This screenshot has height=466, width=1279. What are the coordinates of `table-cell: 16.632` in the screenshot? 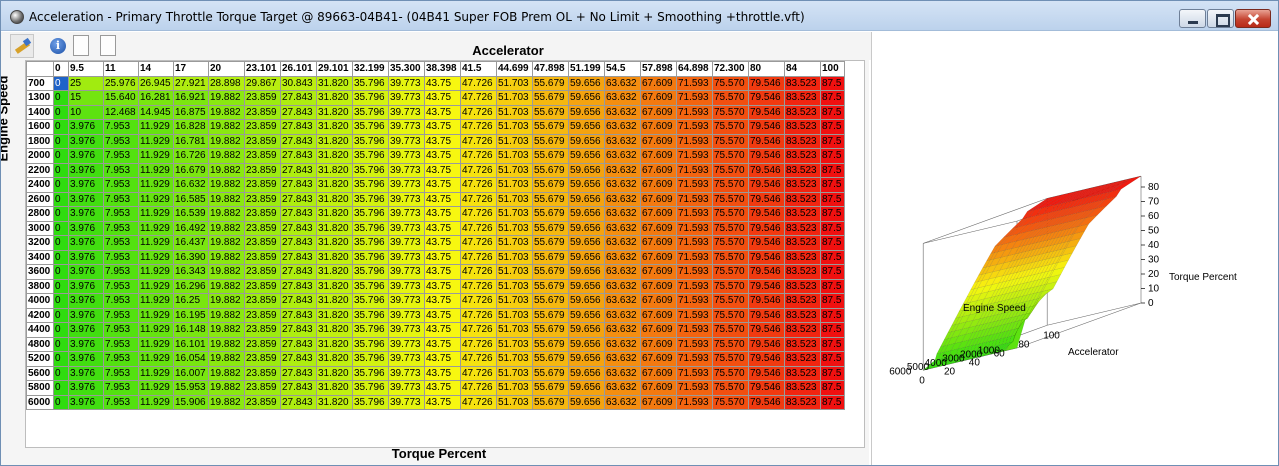 It's located at (191, 185).